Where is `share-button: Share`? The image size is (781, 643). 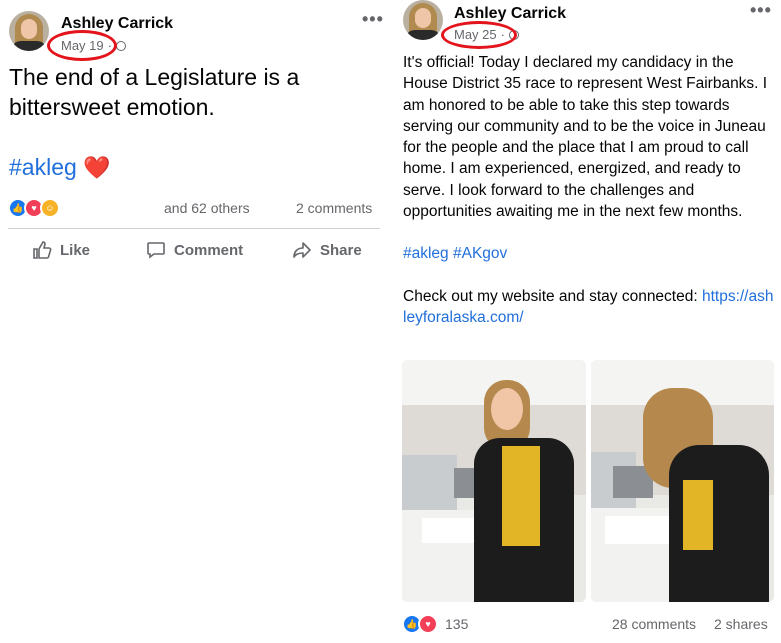 share-button: Share is located at coordinates (327, 250).